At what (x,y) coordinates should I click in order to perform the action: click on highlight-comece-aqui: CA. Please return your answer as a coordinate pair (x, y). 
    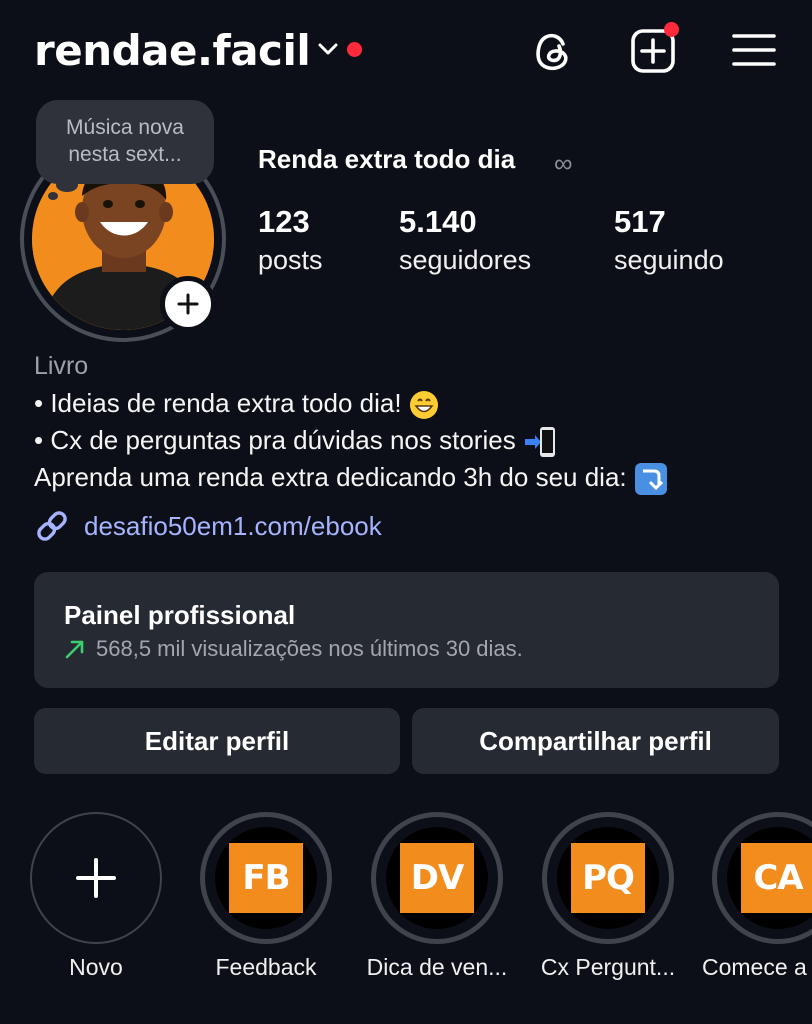
    Looking at the image, I should click on (762, 878).